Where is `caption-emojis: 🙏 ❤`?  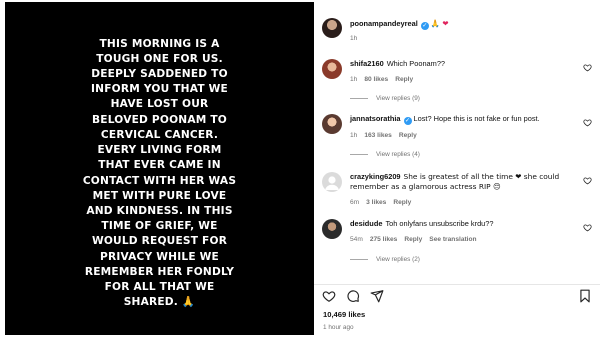
caption-emojis: 🙏 ❤ is located at coordinates (439, 23).